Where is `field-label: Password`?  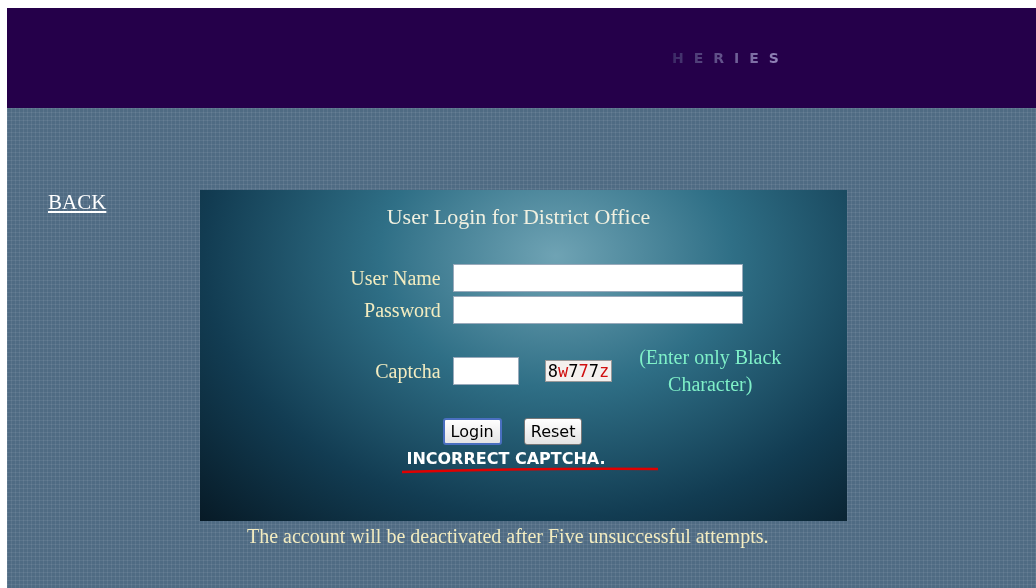
field-label: Password is located at coordinates (402, 310).